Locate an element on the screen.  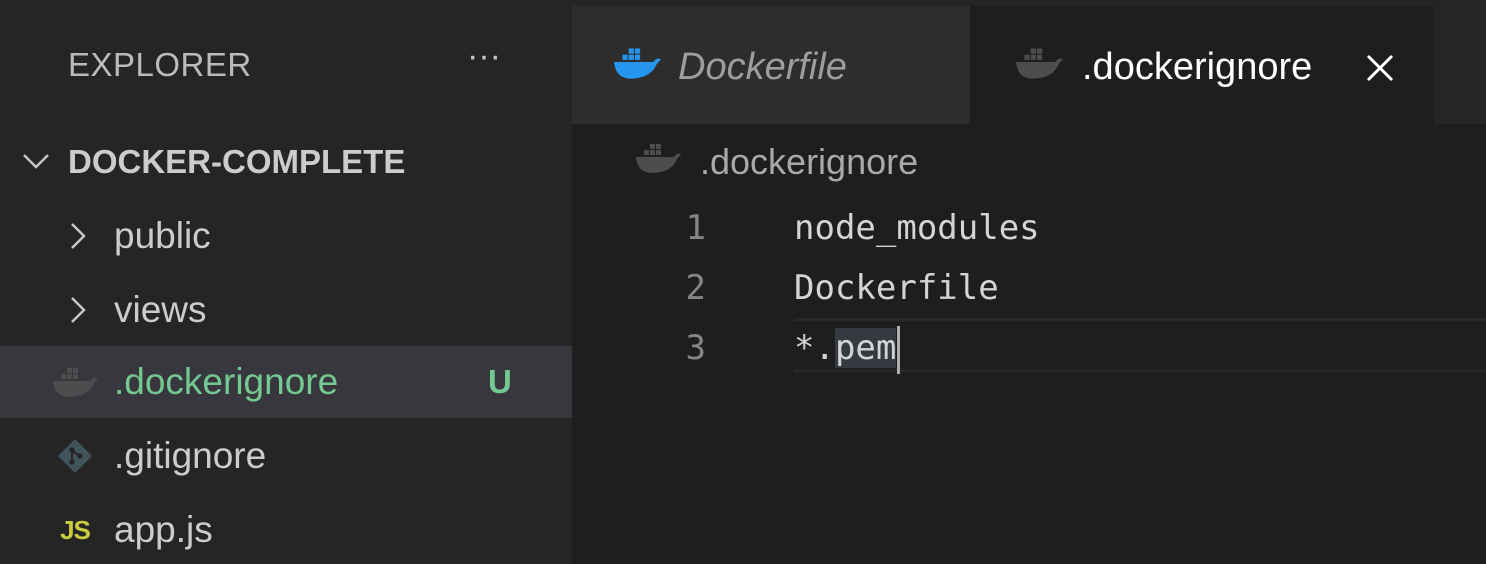
line-number: 2 is located at coordinates (695, 288).